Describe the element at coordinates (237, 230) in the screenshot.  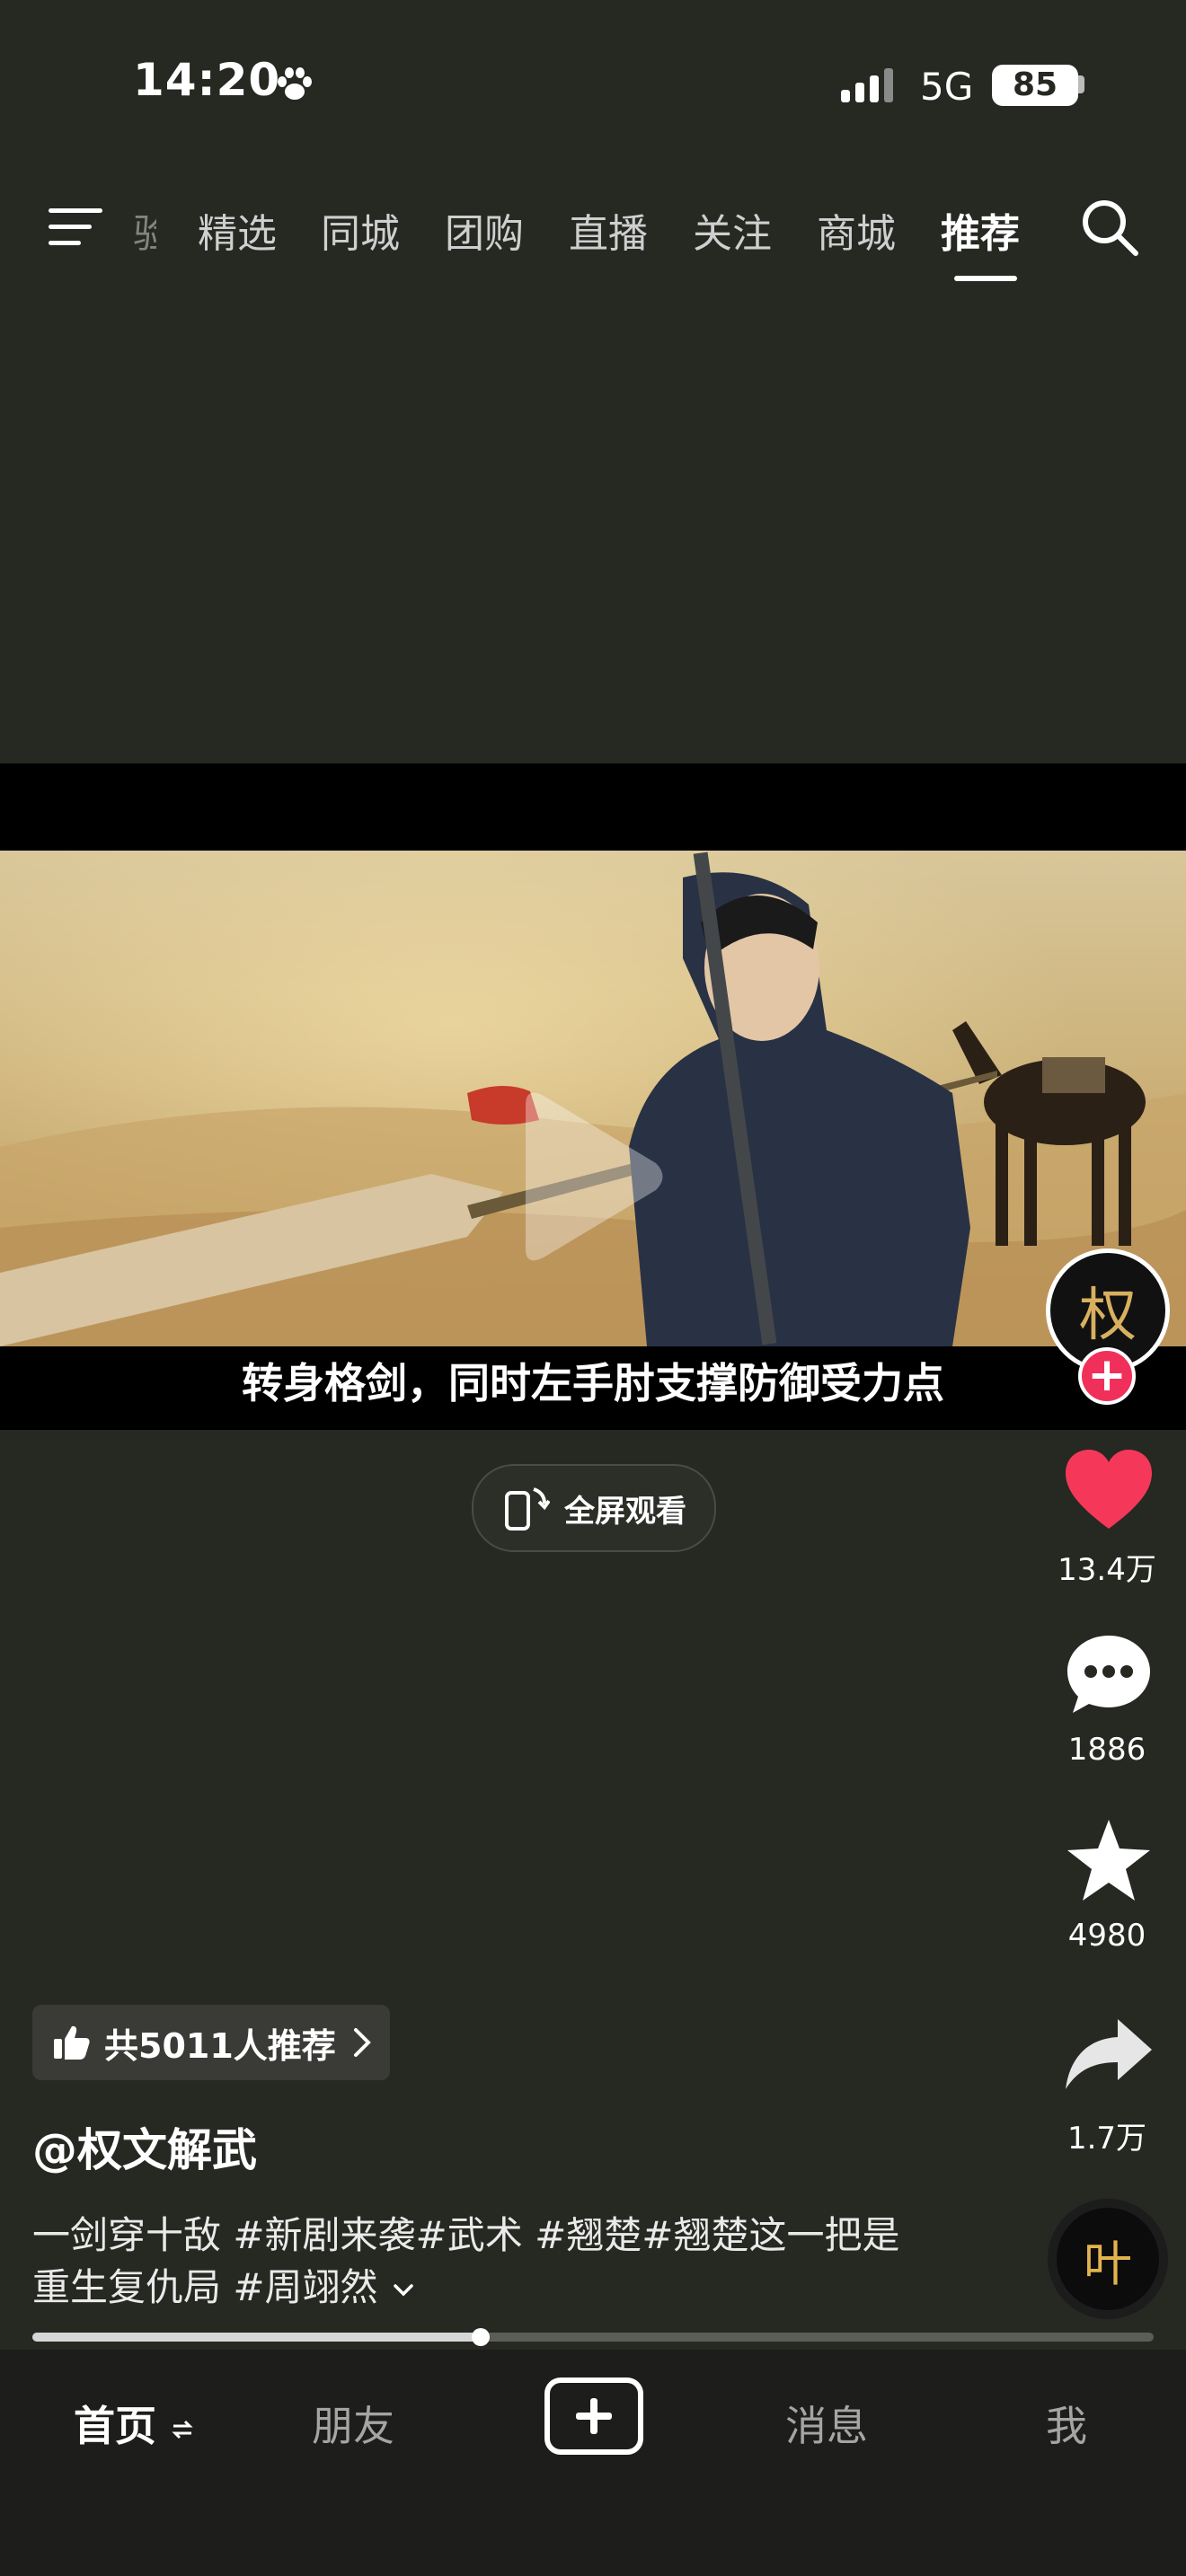
I see `tab-featured: 精选` at that location.